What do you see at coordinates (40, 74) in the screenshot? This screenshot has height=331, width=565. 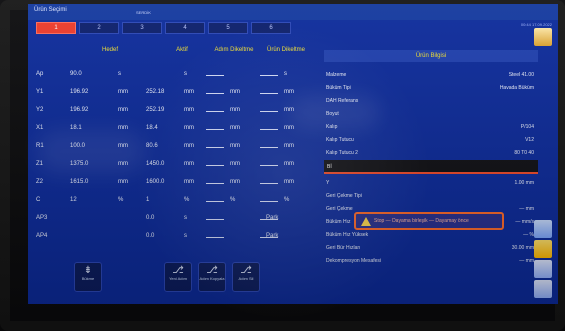 I see `axis-label: Ap` at bounding box center [40, 74].